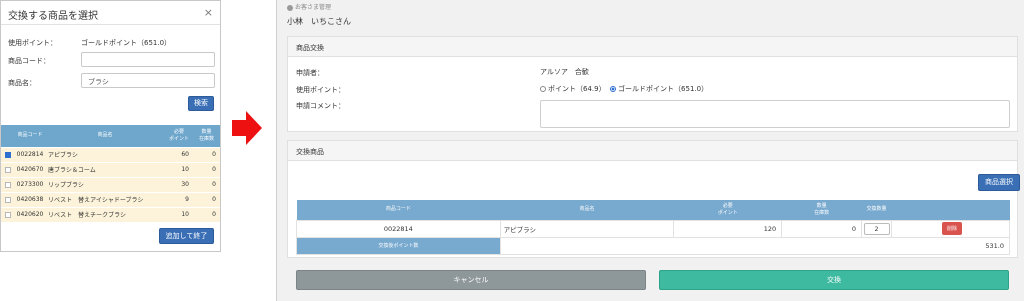  What do you see at coordinates (577, 89) in the screenshot?
I see `radio-point-label: ポイント（64.9）` at bounding box center [577, 89].